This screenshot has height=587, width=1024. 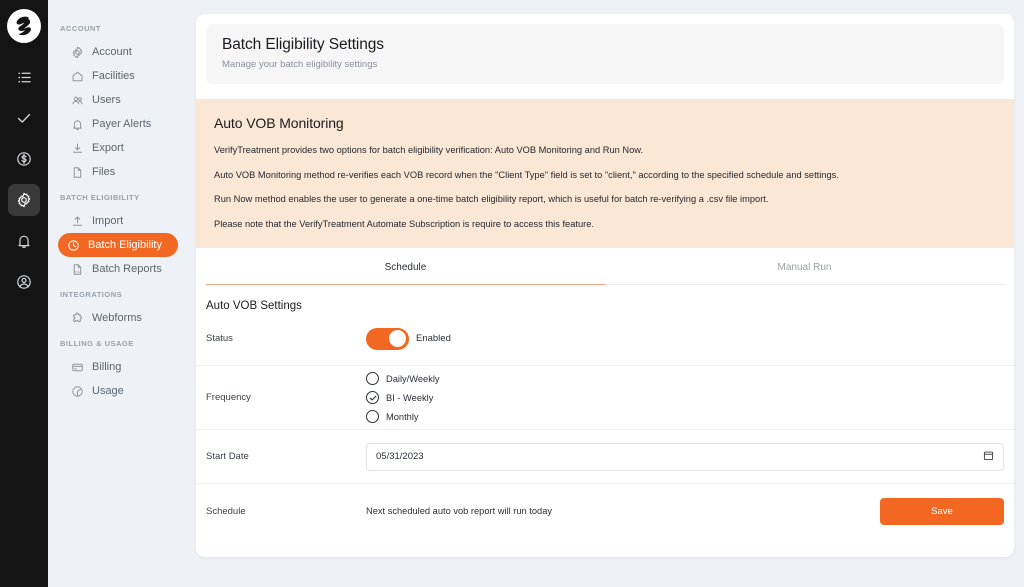 I want to click on frequency-label: Frequency, so click(x=228, y=398).